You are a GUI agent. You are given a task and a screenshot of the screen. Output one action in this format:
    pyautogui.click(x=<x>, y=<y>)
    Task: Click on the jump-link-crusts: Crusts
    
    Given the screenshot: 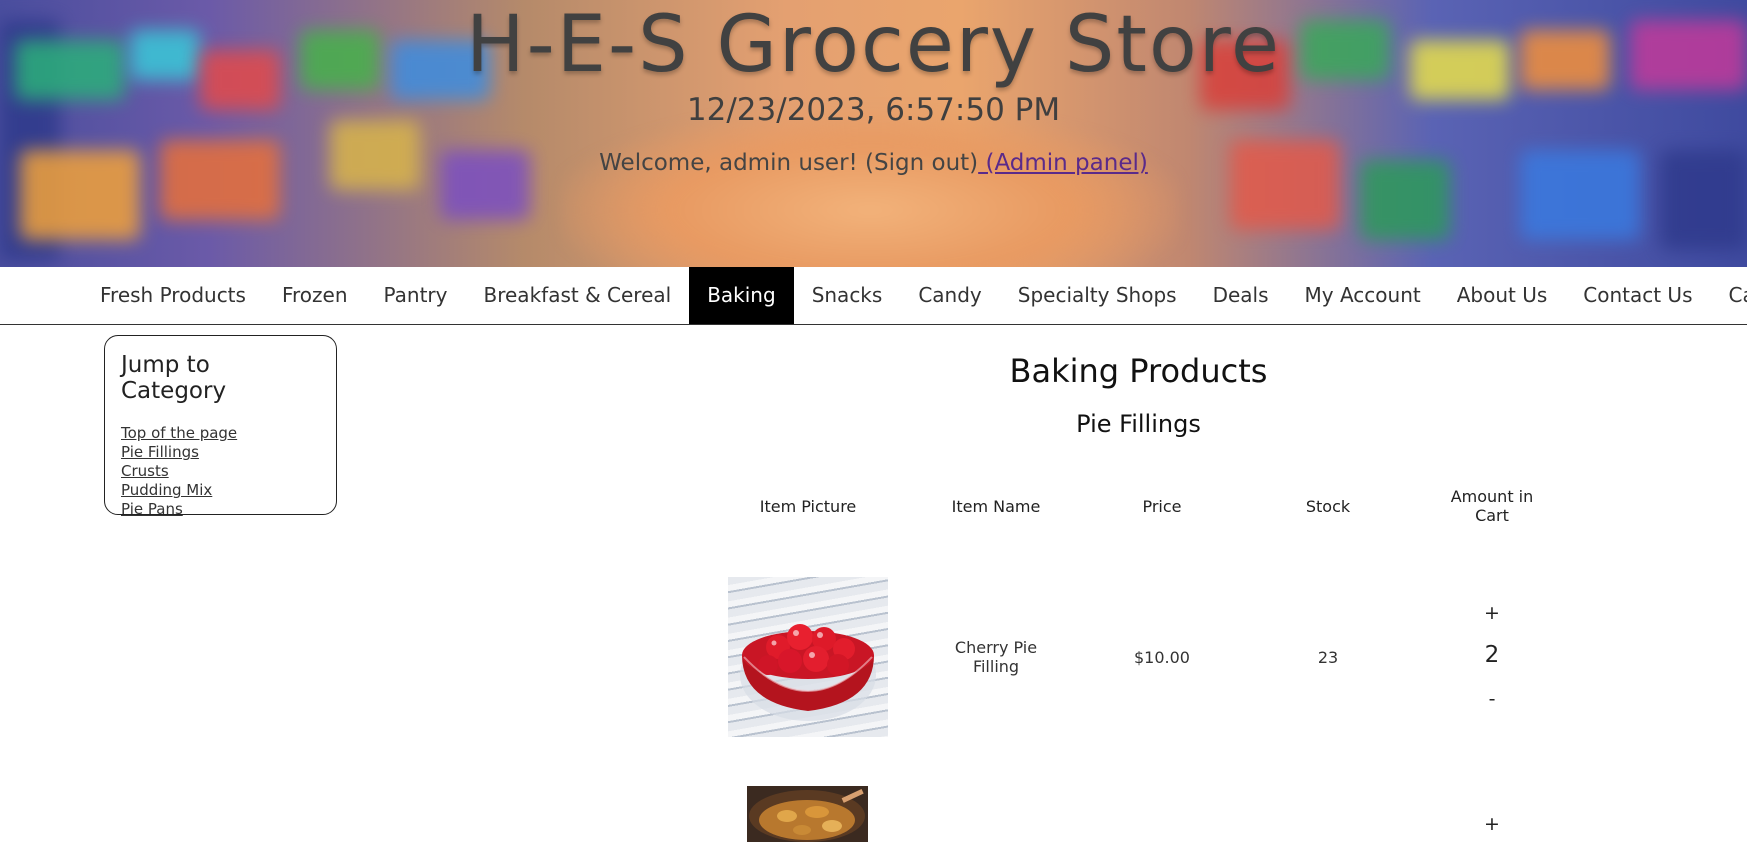 What is the action you would take?
    pyautogui.click(x=220, y=471)
    